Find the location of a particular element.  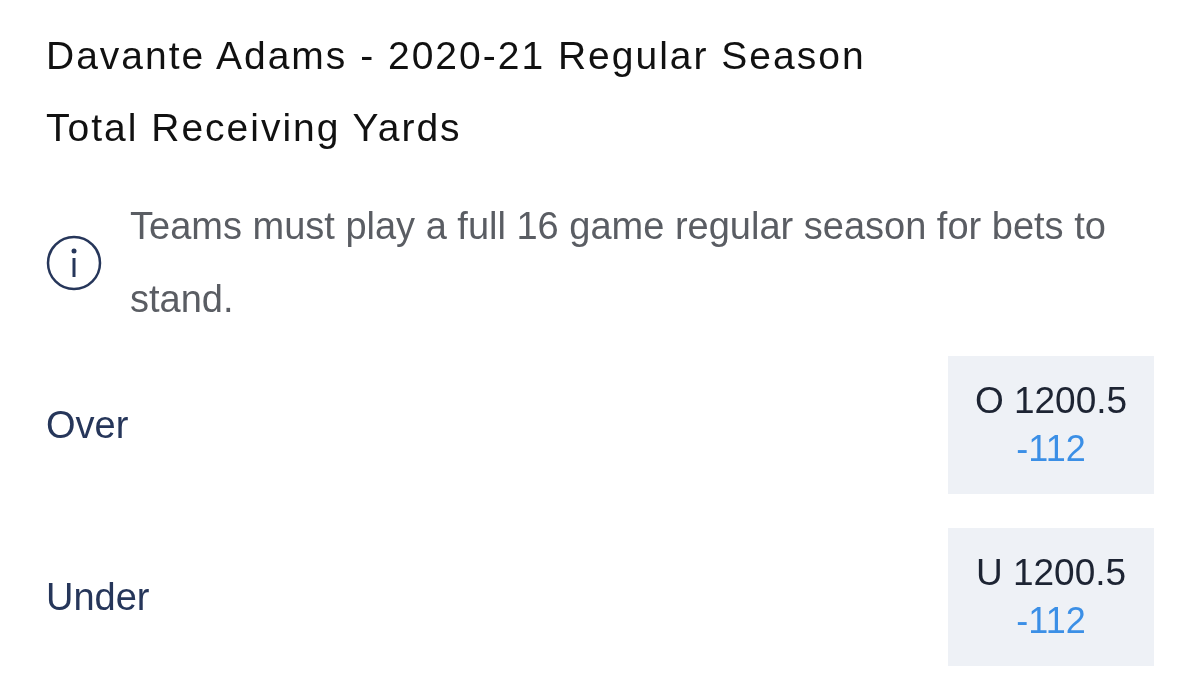

info-icon is located at coordinates (74, 263).